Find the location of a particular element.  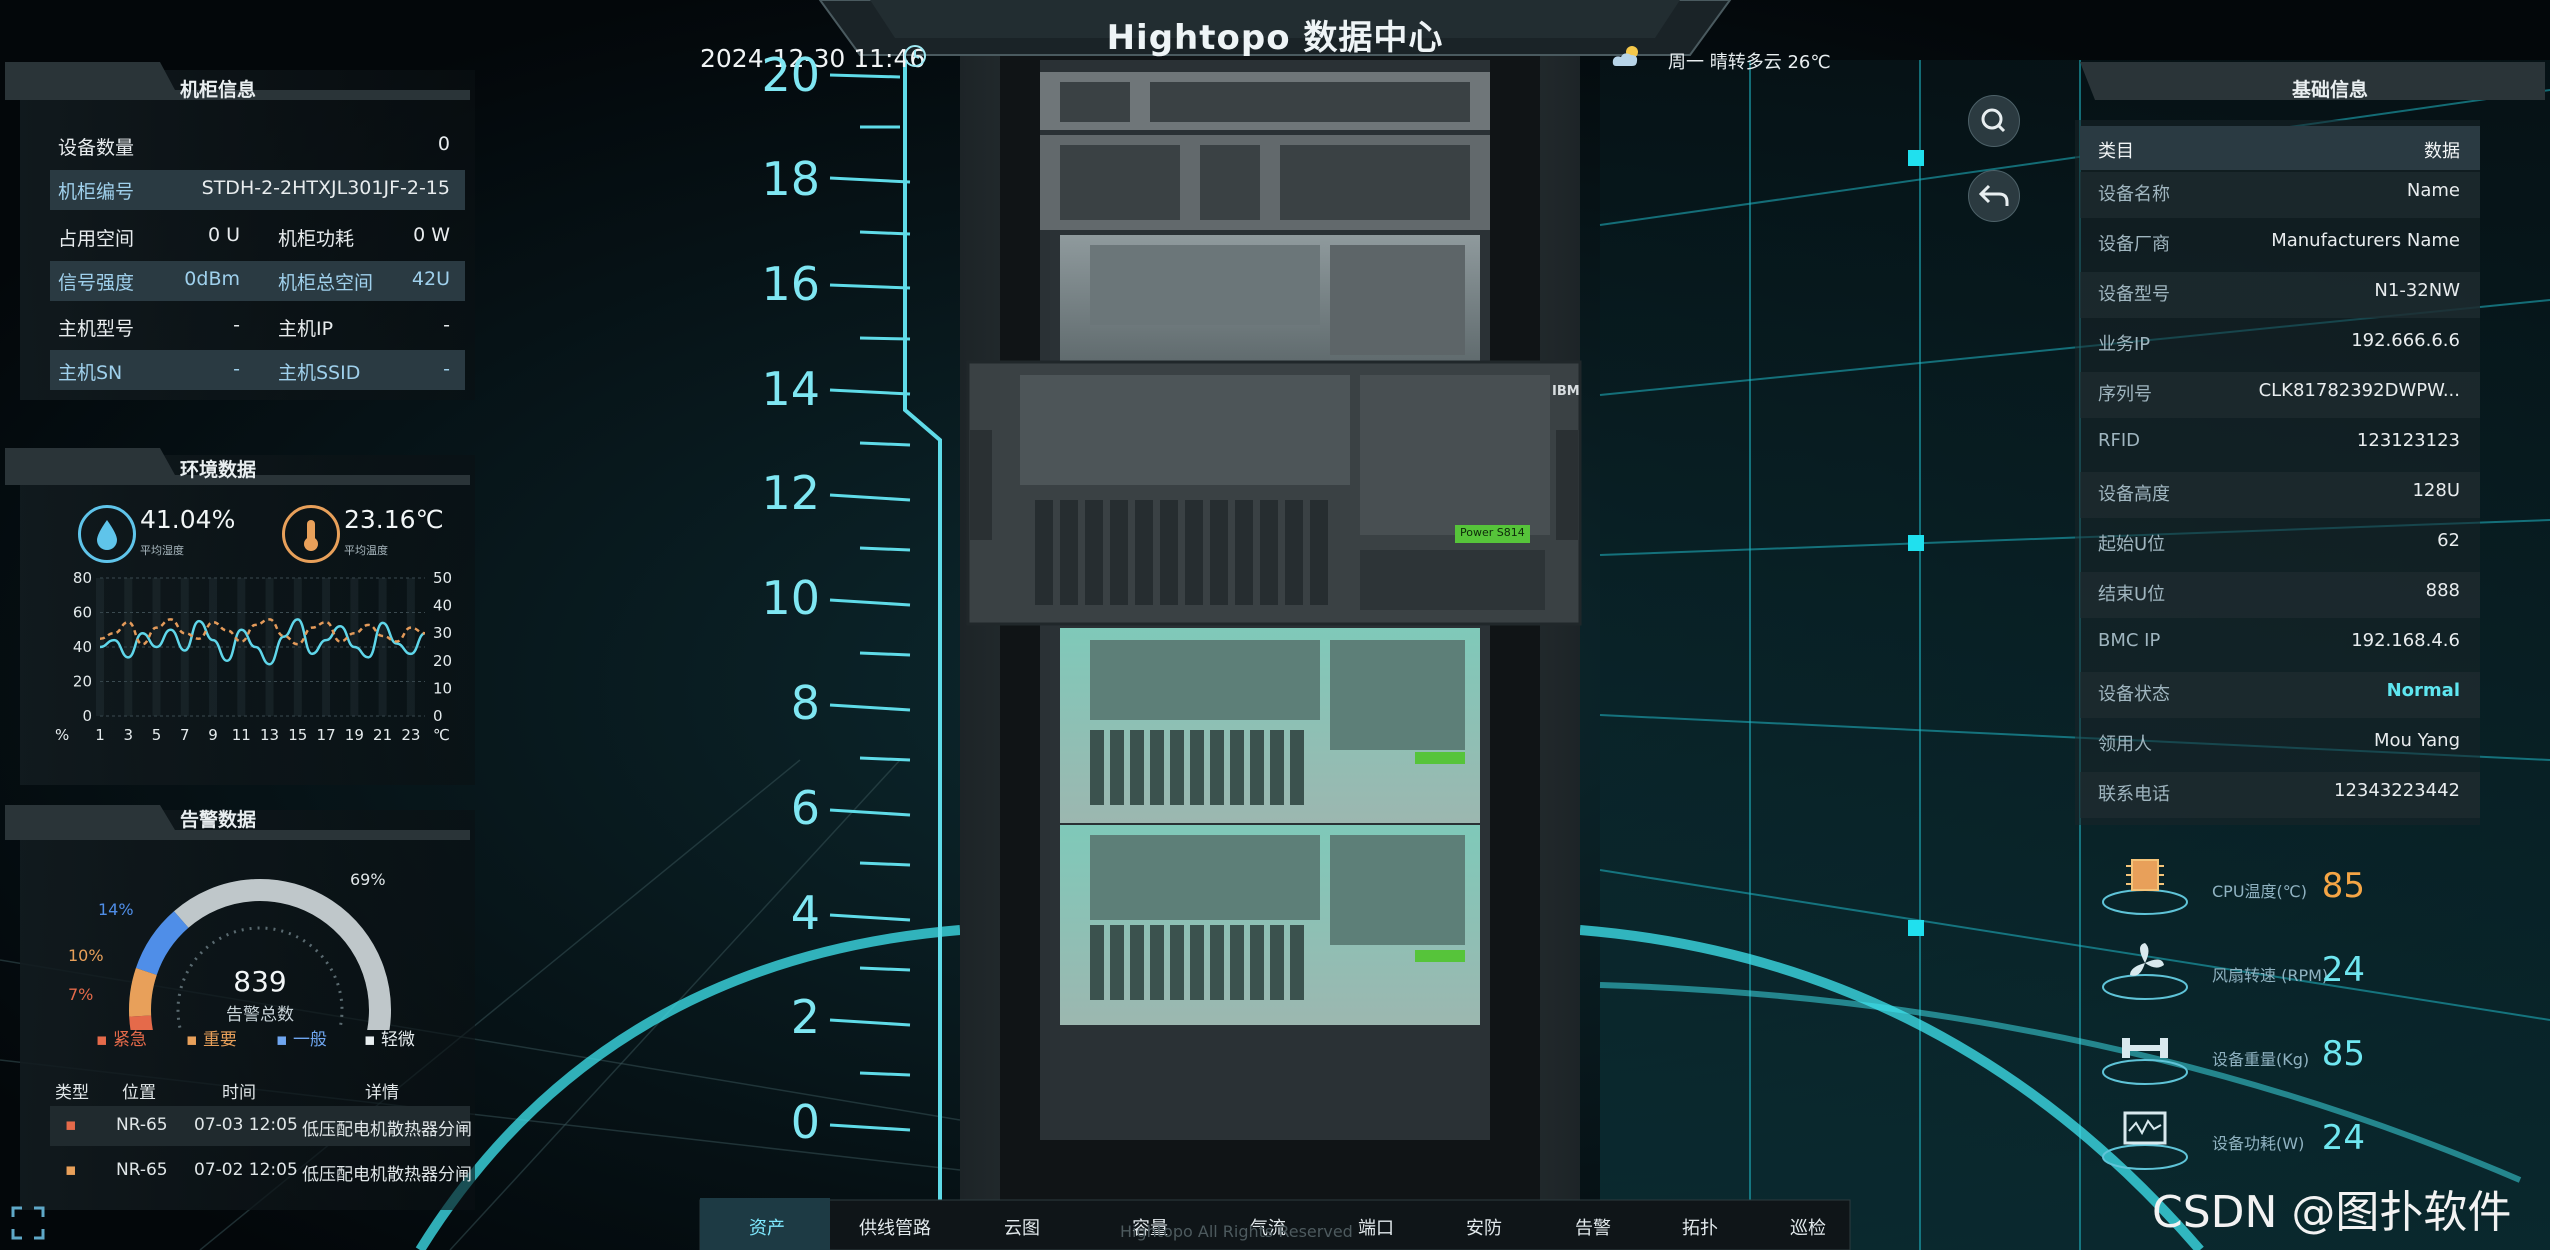

nav-cloud-map: 云图 is located at coordinates (1022, 1227).